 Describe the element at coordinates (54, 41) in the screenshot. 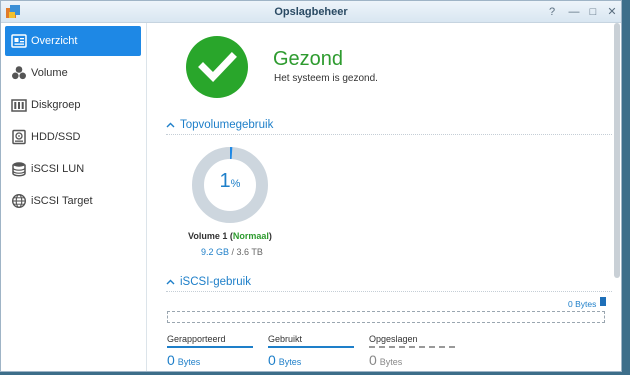

I see `sidebar-item-label: Overzicht` at that location.